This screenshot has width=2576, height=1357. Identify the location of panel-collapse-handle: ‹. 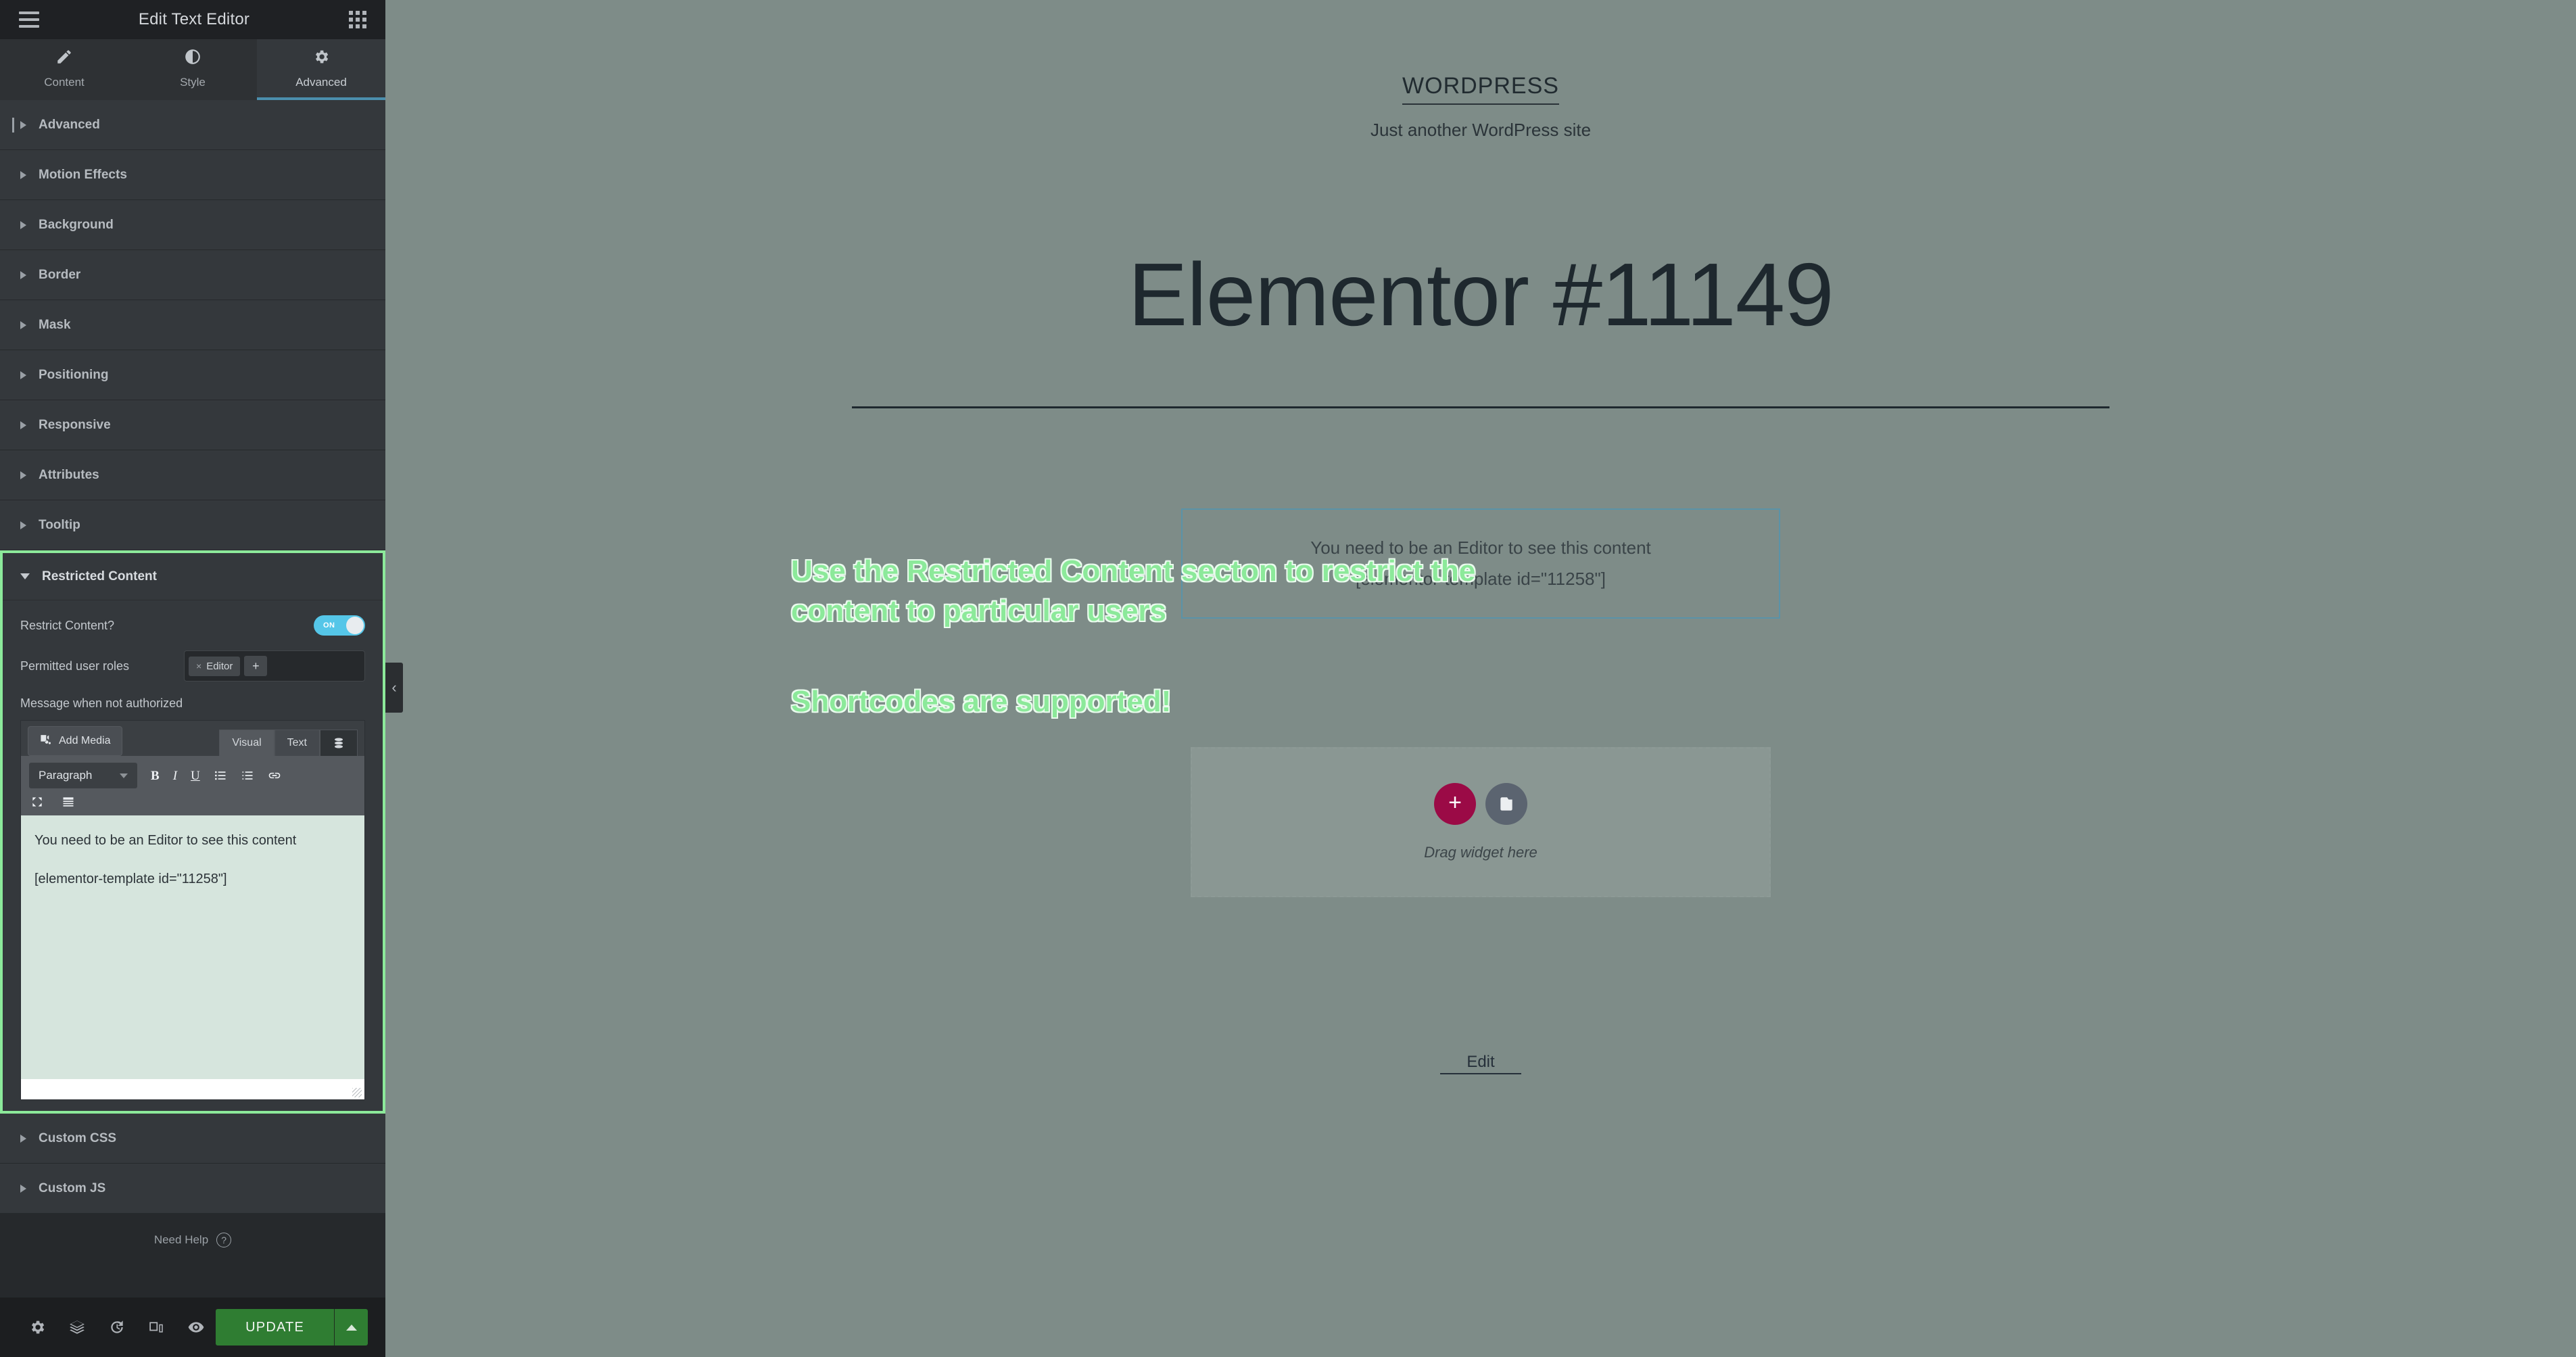
(394, 688).